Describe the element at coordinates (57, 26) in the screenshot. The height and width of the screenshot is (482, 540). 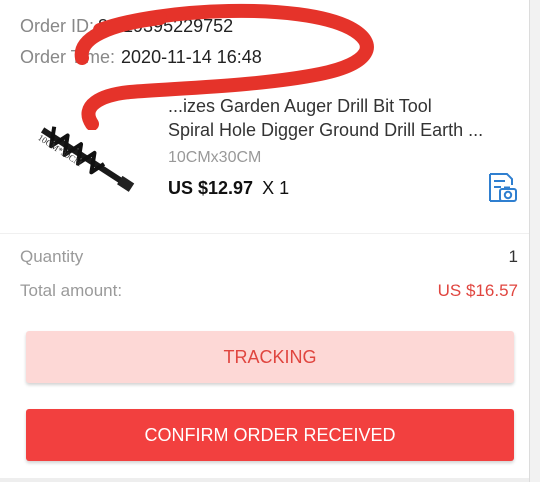
I see `order-id-label: Order ID:` at that location.